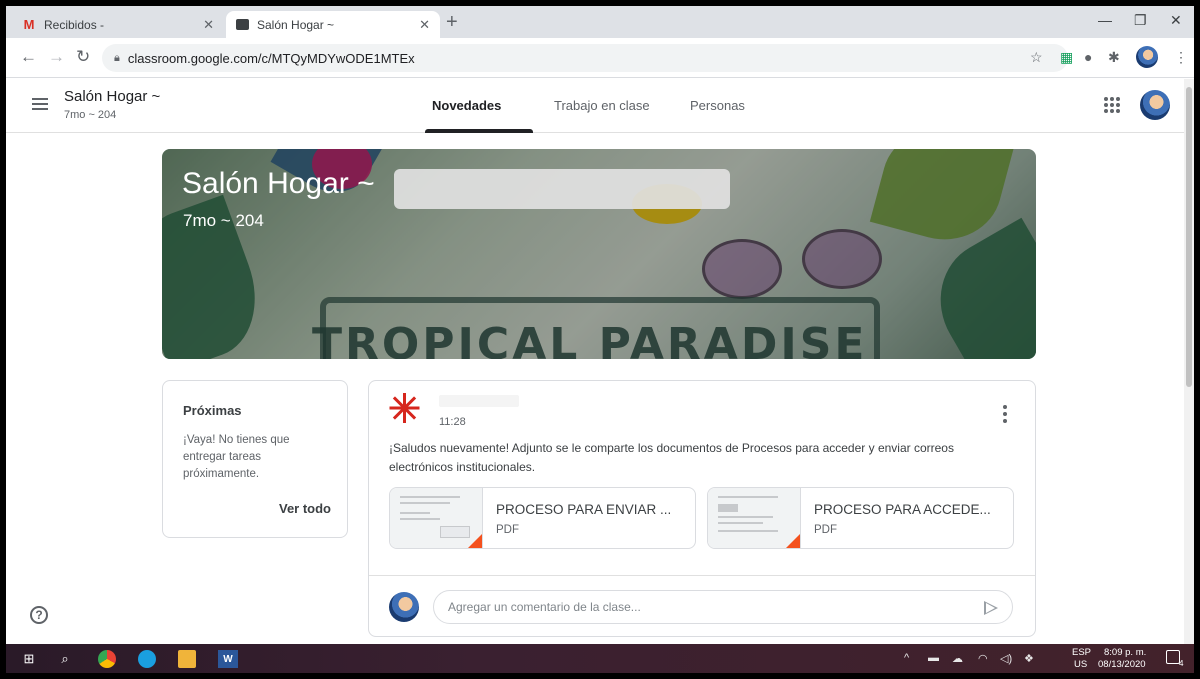 The height and width of the screenshot is (679, 1200). What do you see at coordinates (860, 518) in the screenshot?
I see `attachment-card: PROCESO PARA ACCEDE... PDF` at bounding box center [860, 518].